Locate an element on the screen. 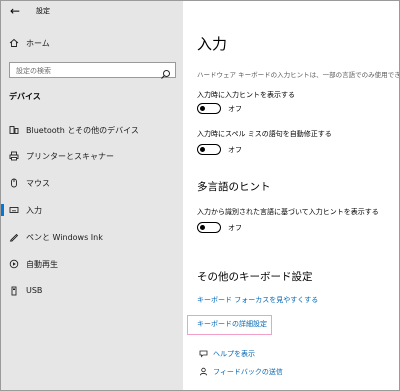 The height and width of the screenshot is (391, 400). search-input: 設定の検索 is located at coordinates (92, 70).